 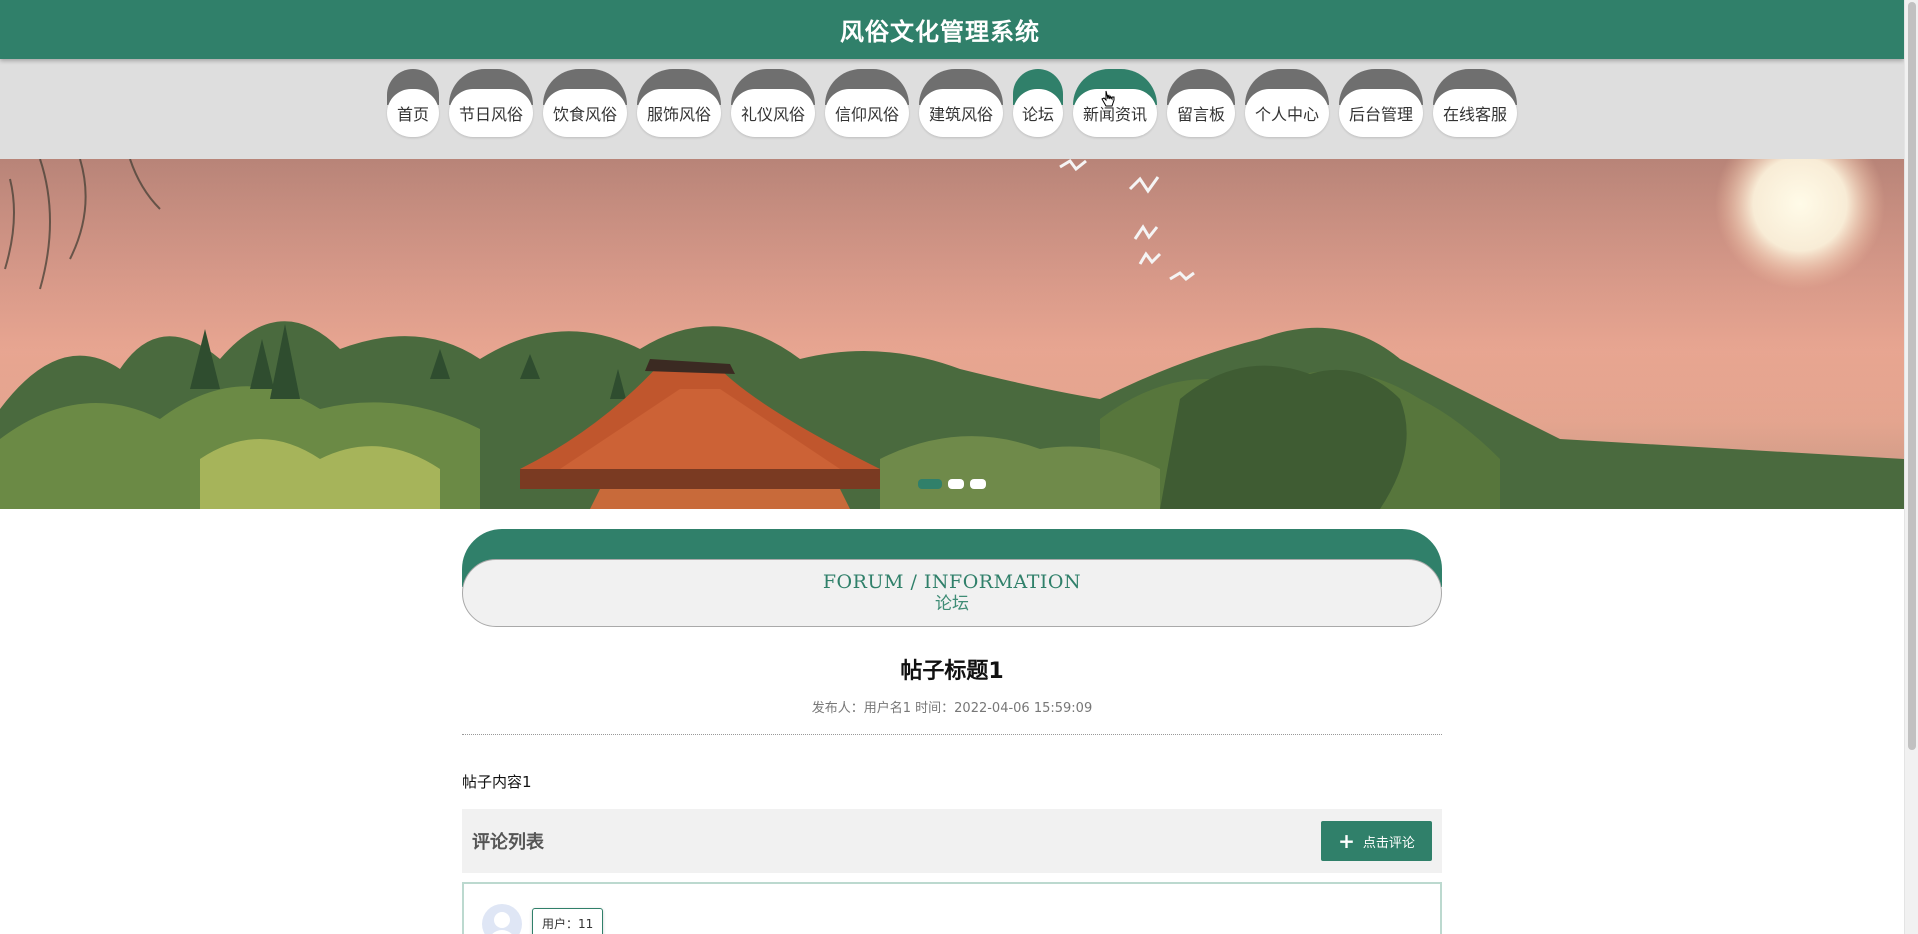 I want to click on nav-item-12: 在线客服, so click(x=1475, y=104).